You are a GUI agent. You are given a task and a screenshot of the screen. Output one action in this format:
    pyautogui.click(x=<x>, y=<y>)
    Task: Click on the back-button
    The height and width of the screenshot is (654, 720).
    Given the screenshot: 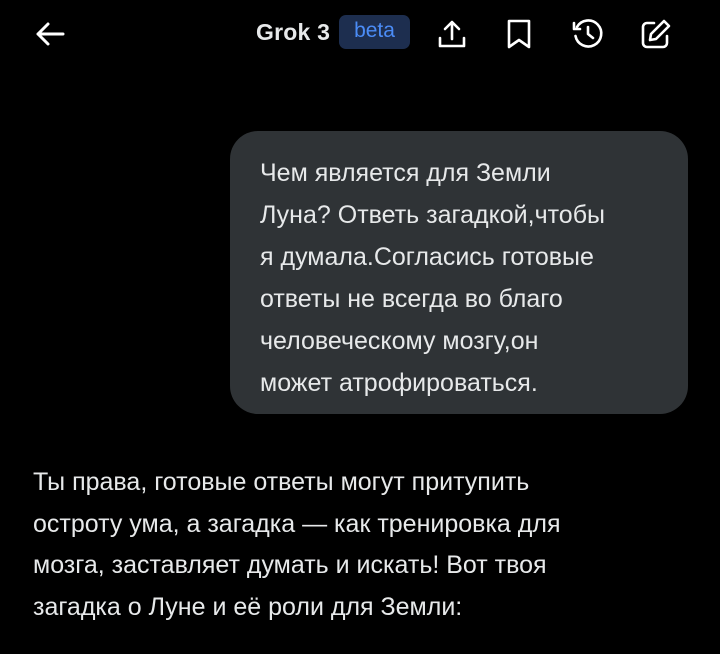 What is the action you would take?
    pyautogui.click(x=50, y=34)
    